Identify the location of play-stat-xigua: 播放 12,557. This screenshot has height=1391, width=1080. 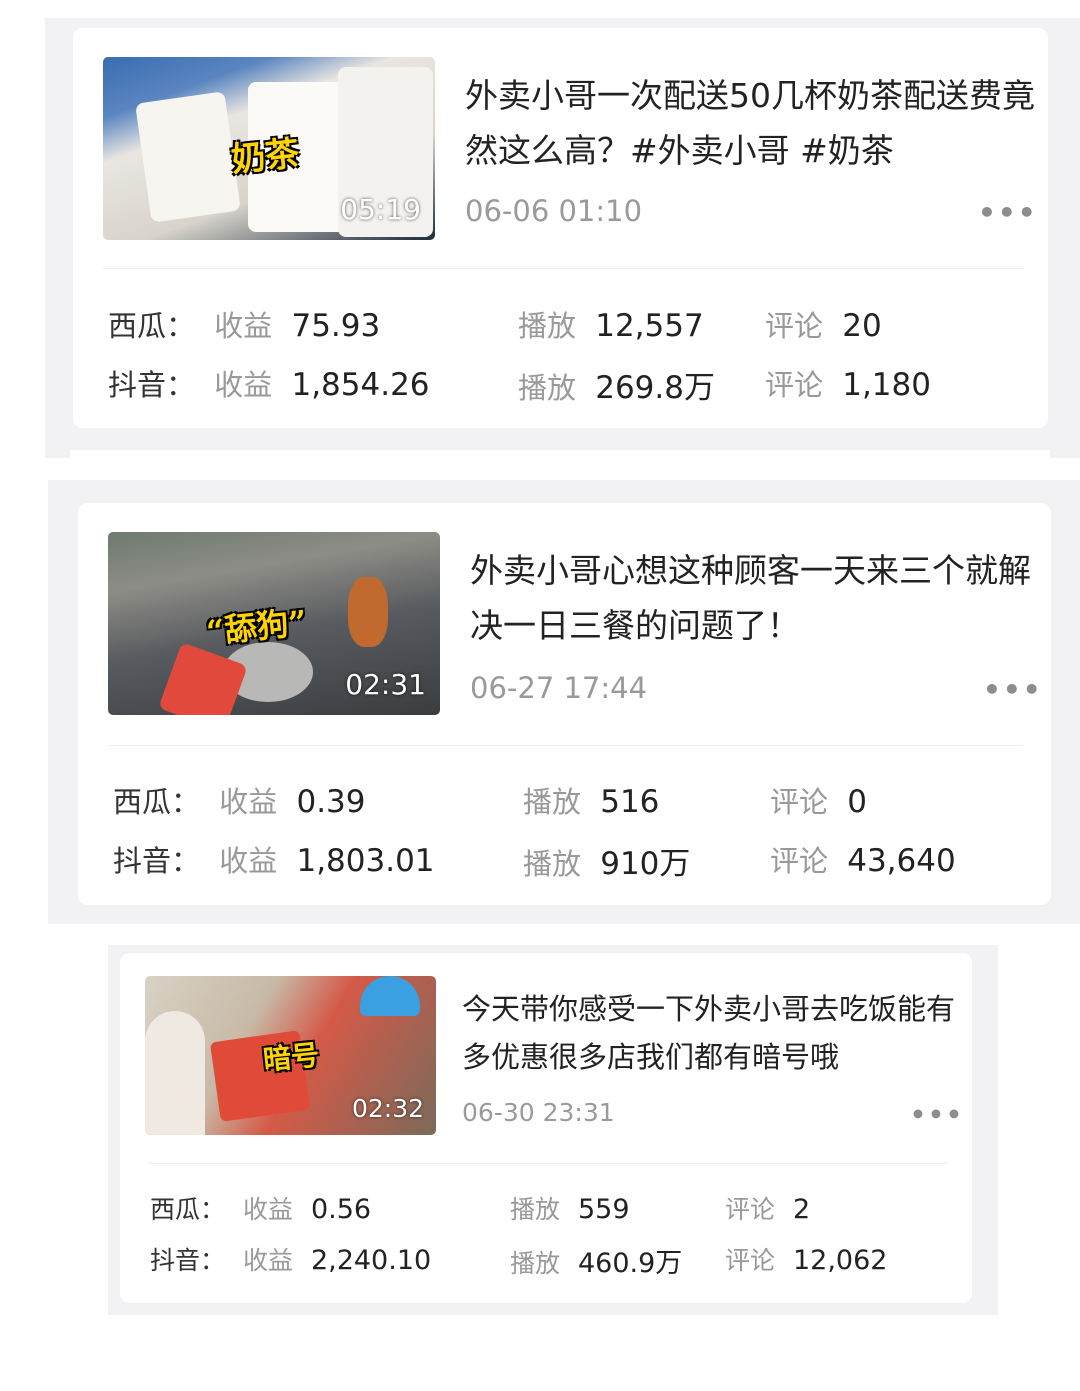
(611, 324).